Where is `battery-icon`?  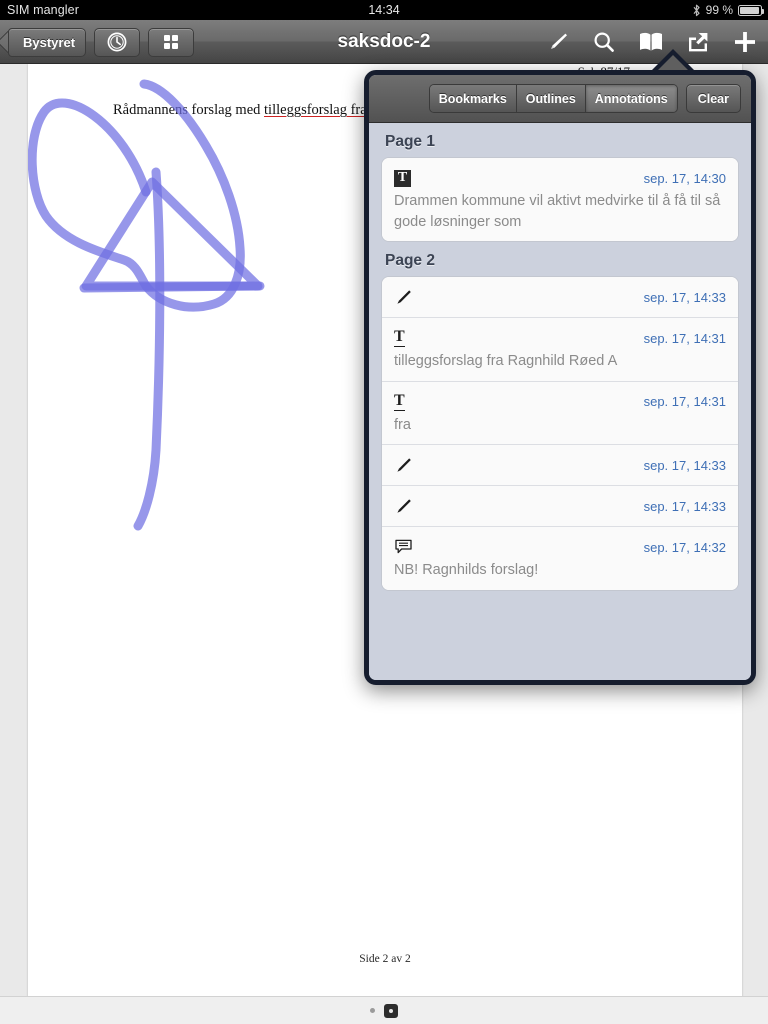
battery-icon is located at coordinates (751, 10).